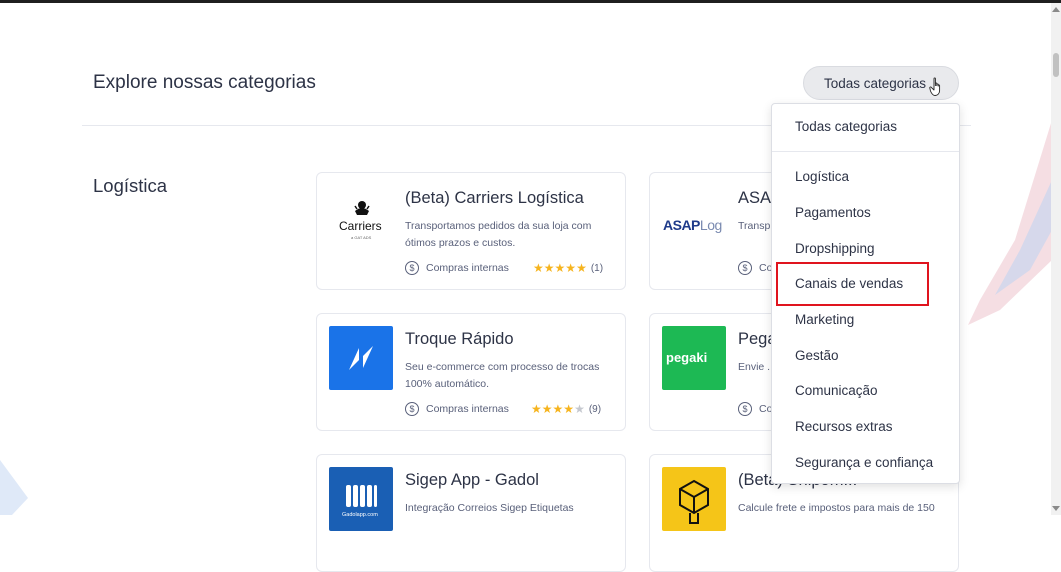 Image resolution: width=1061 pixels, height=572 pixels. What do you see at coordinates (494, 198) in the screenshot?
I see `card-title: (Beta) Carriers Logística` at bounding box center [494, 198].